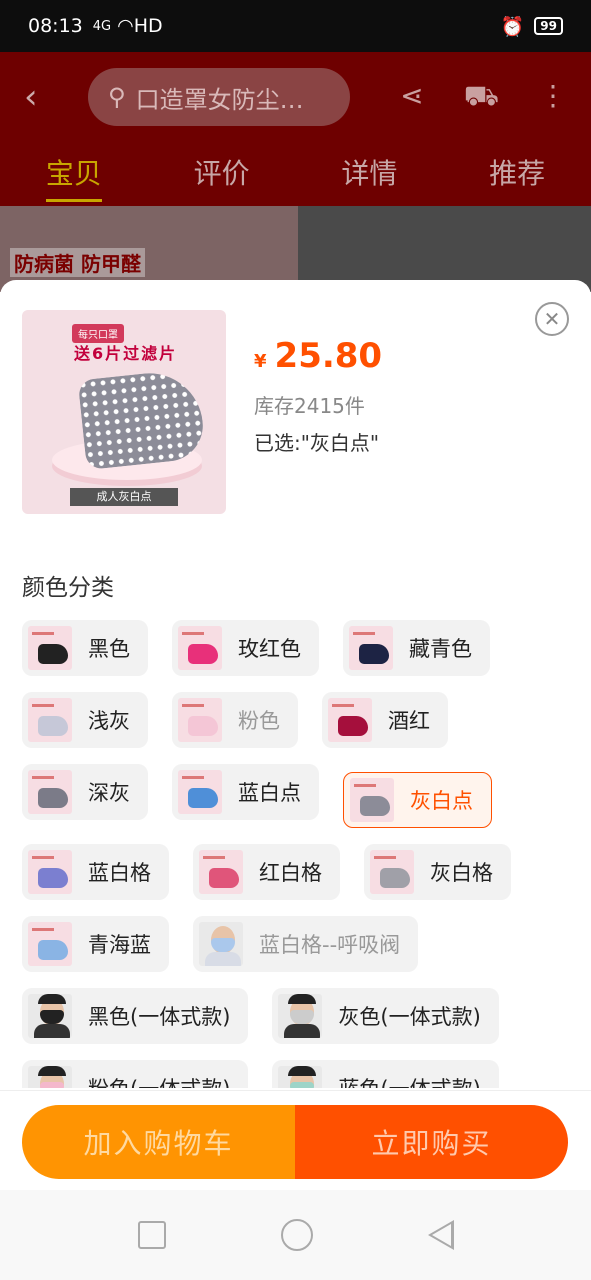  Describe the element at coordinates (85, 792) in the screenshot. I see `option-dark-gray: 深灰` at that location.